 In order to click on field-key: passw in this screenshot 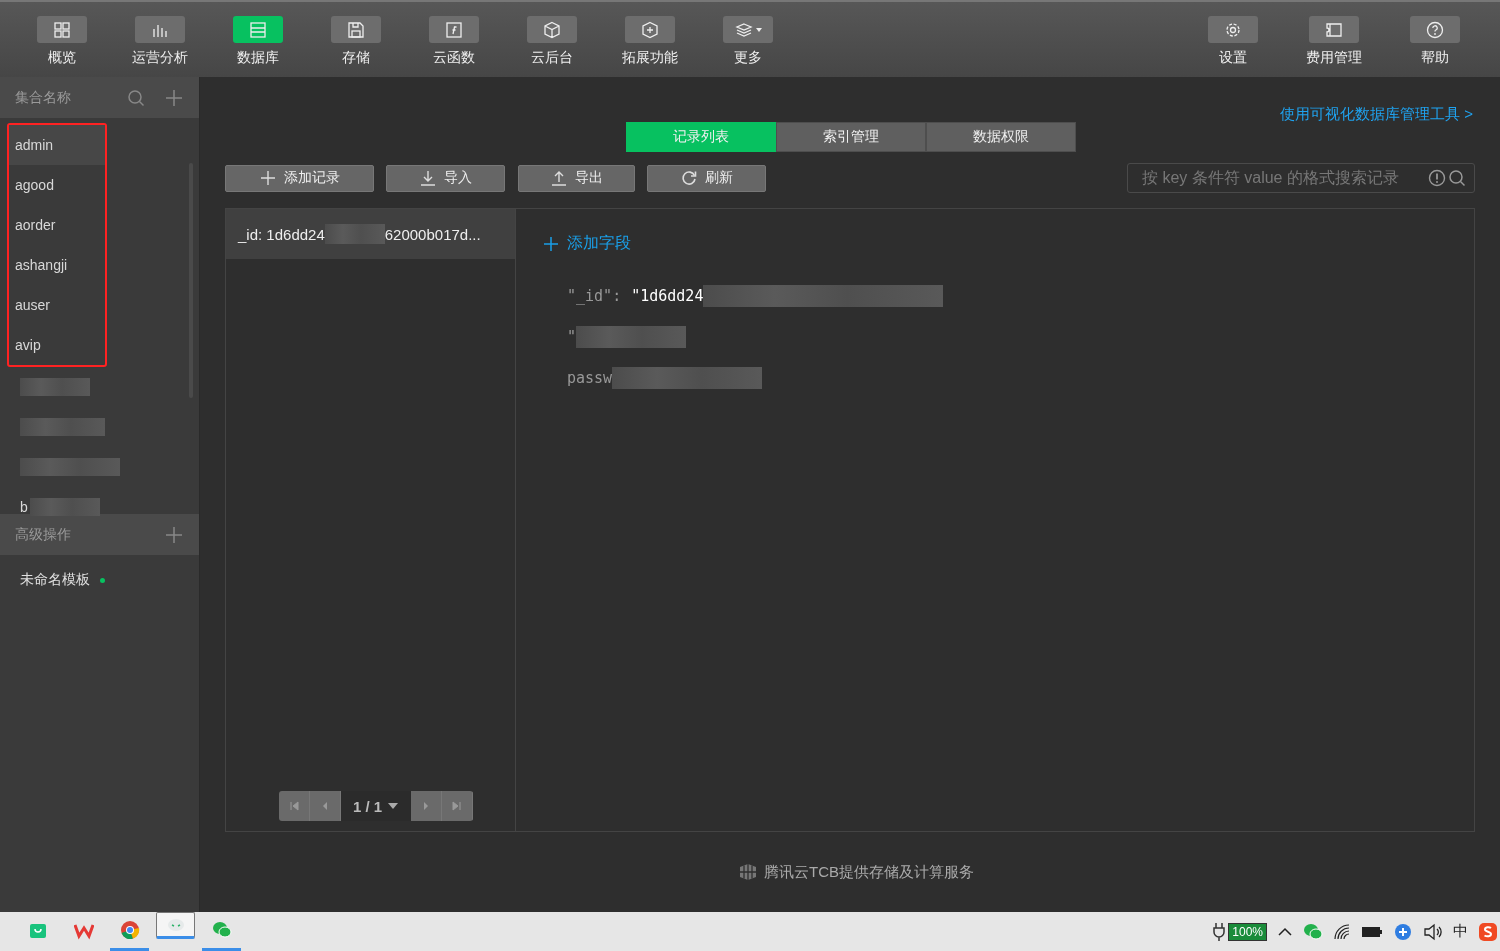, I will do `click(590, 377)`.